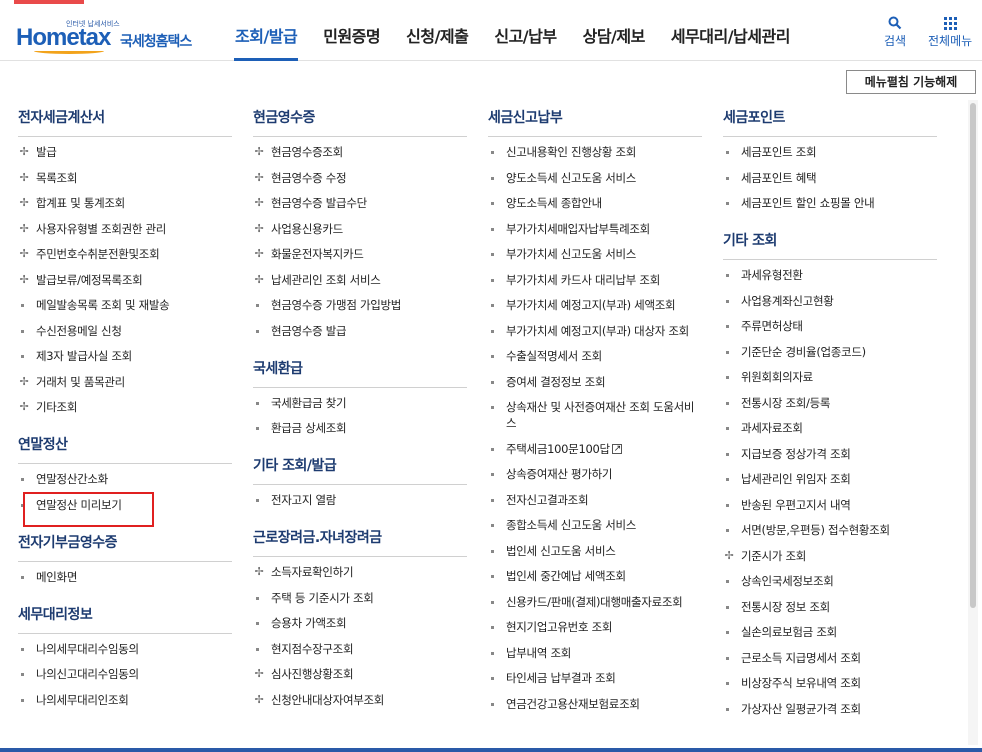 The height and width of the screenshot is (752, 982). Describe the element at coordinates (830, 352) in the screenshot. I see `menu-item: 기준단순 경비율(업종코드)` at that location.